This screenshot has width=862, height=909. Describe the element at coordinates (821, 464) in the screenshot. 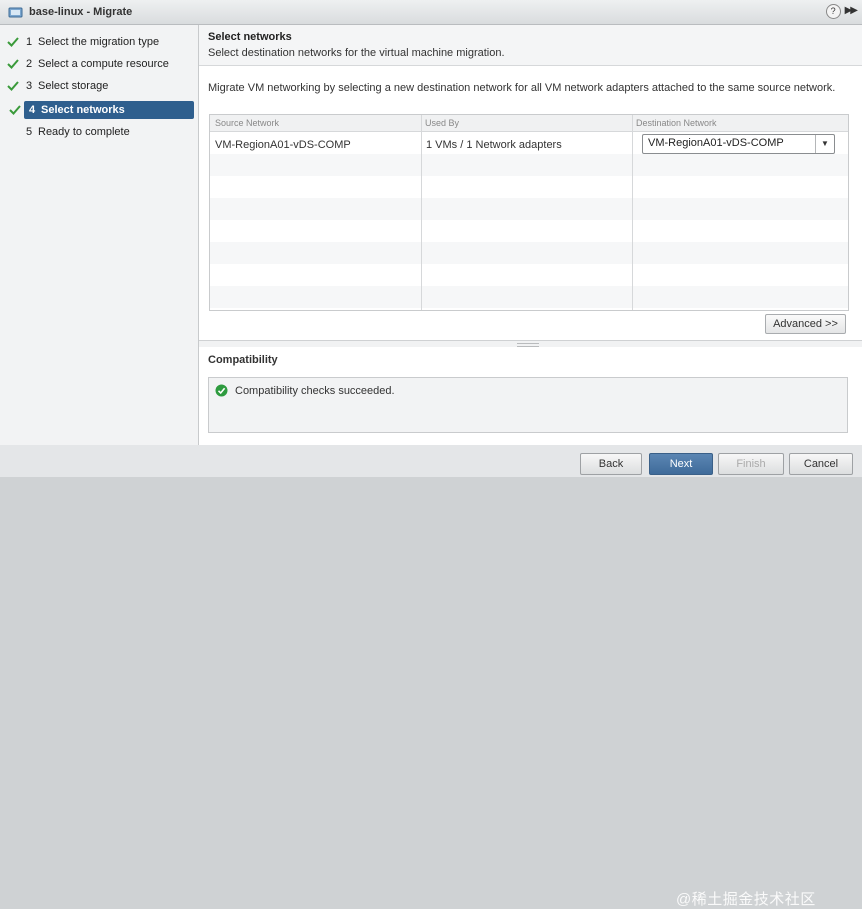

I see `cancel-button: Cancel` at that location.